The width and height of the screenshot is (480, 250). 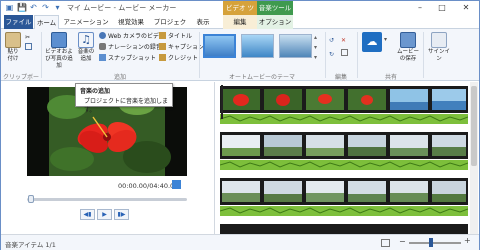 What do you see at coordinates (162, 46) in the screenshot?
I see `caption-icon` at bounding box center [162, 46].